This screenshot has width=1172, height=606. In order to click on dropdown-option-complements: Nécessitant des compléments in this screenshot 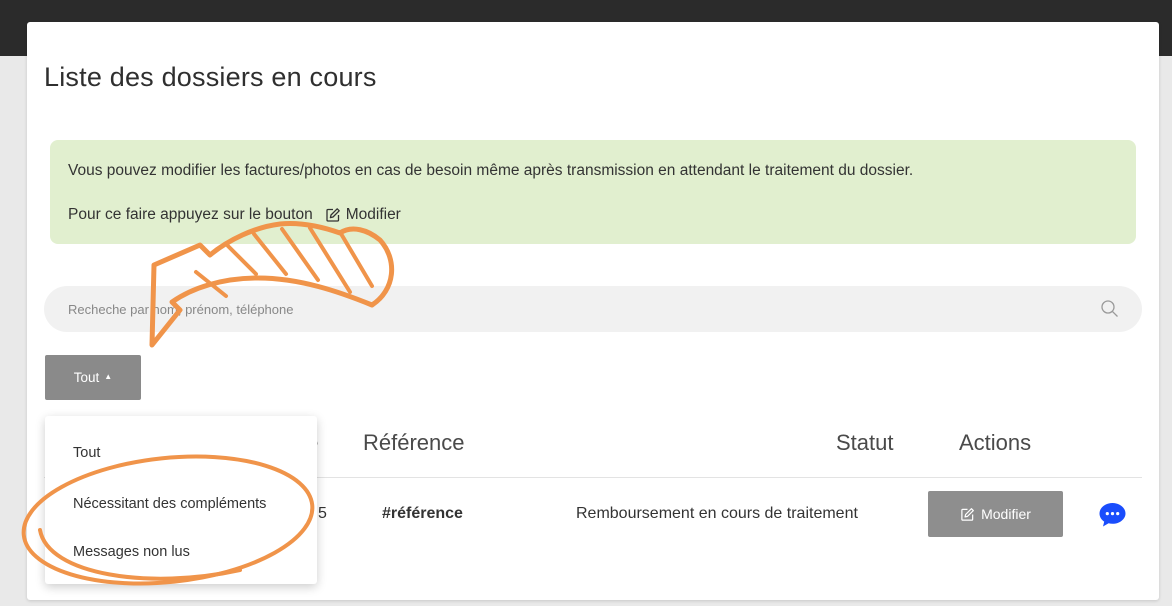, I will do `click(169, 504)`.